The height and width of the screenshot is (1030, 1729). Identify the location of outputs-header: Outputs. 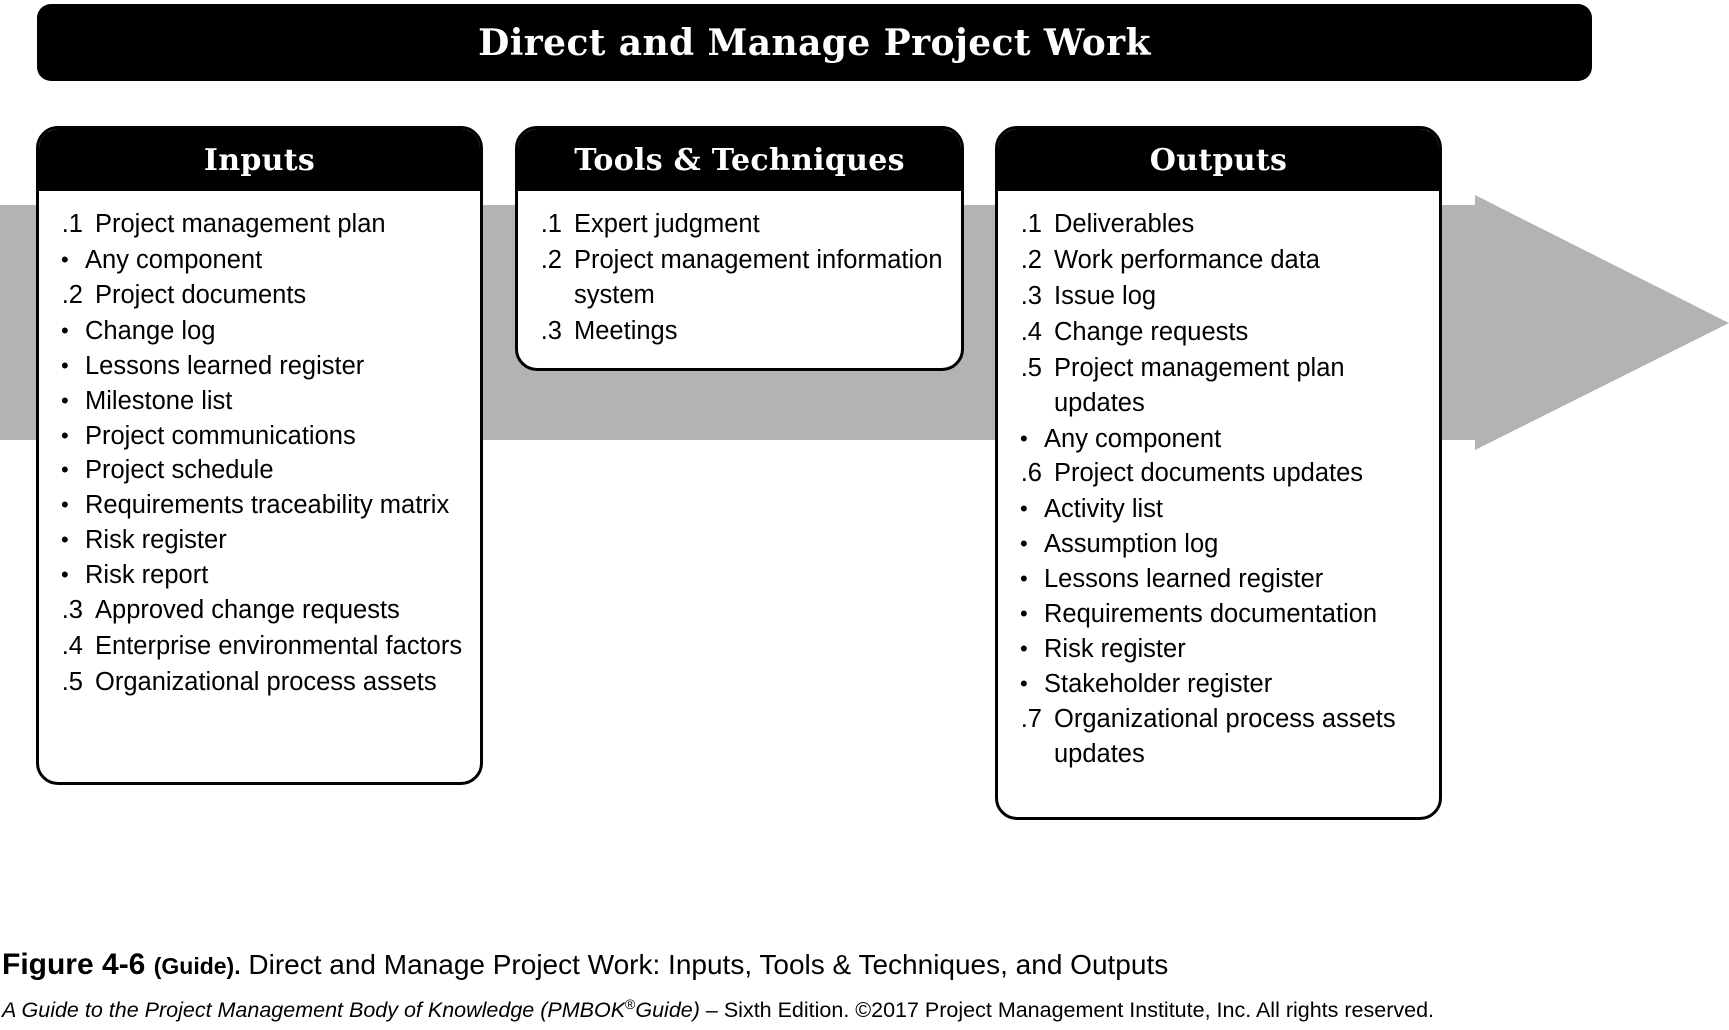
(1218, 160).